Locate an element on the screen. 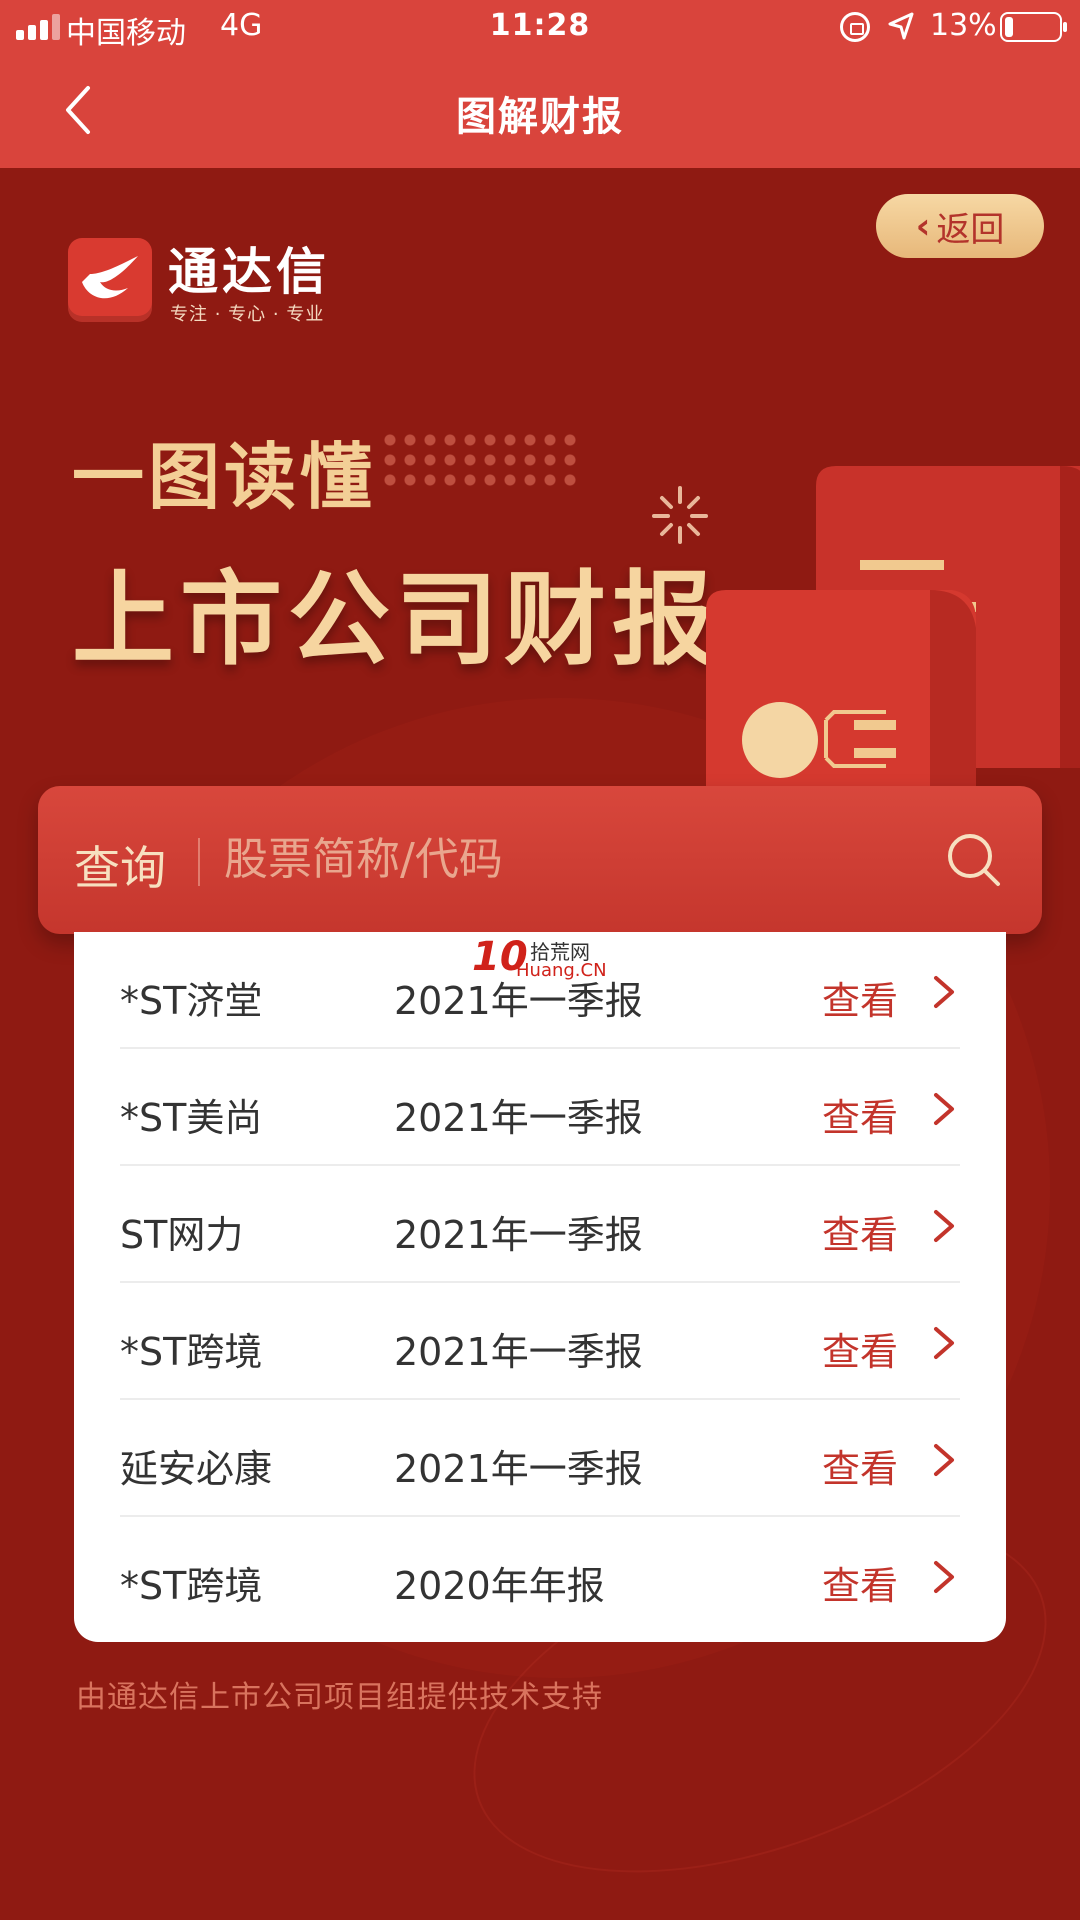  logo-swoosh-icon is located at coordinates (110, 277).